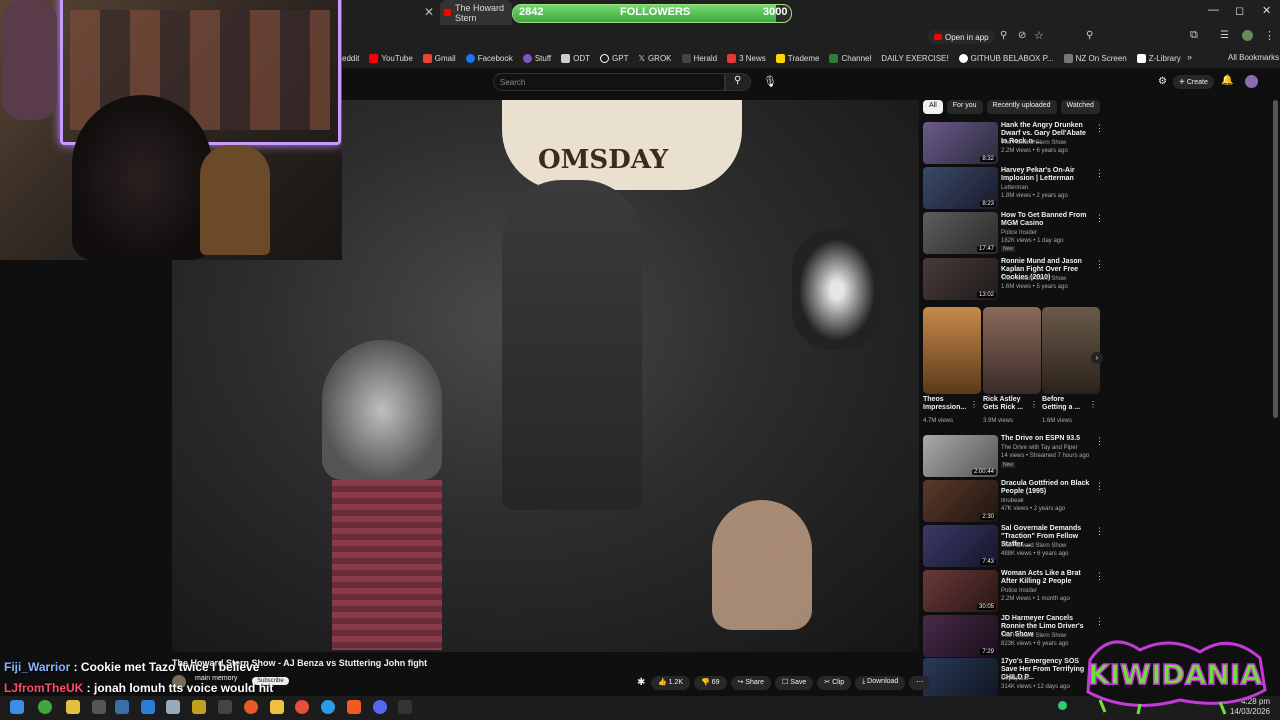  I want to click on bookmark-grok: 𝕏 GROK, so click(654, 58).